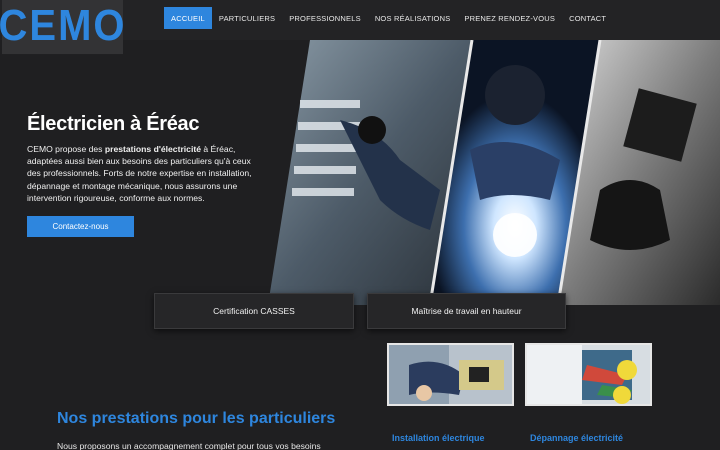  Describe the element at coordinates (306, 445) in the screenshot. I see `needs-link: besoins` at that location.